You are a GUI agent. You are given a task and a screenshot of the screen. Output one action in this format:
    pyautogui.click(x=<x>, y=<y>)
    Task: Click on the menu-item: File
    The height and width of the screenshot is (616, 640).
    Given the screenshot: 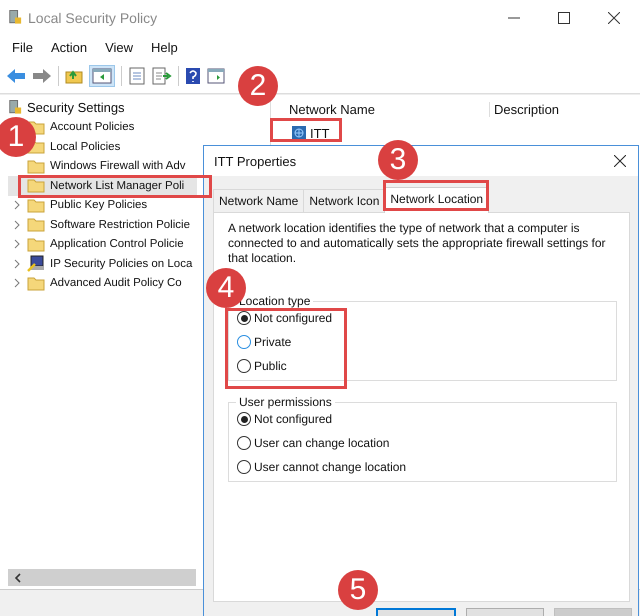 What is the action you would take?
    pyautogui.click(x=22, y=47)
    